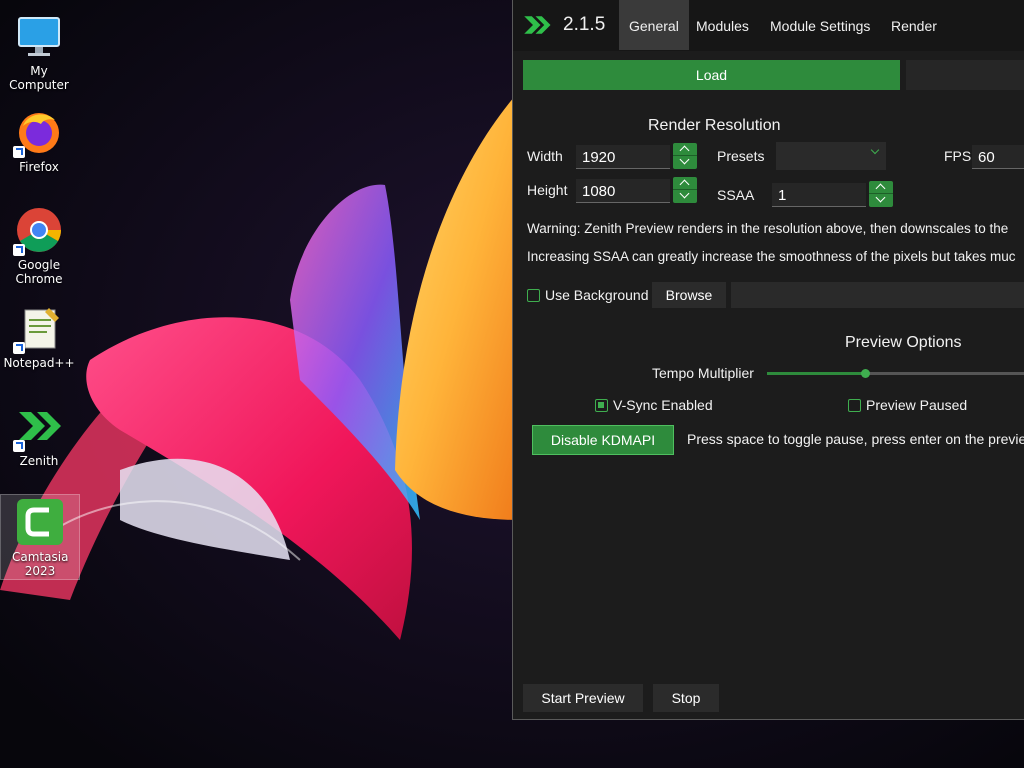  Describe the element at coordinates (545, 156) in the screenshot. I see `width-label: Width` at that location.